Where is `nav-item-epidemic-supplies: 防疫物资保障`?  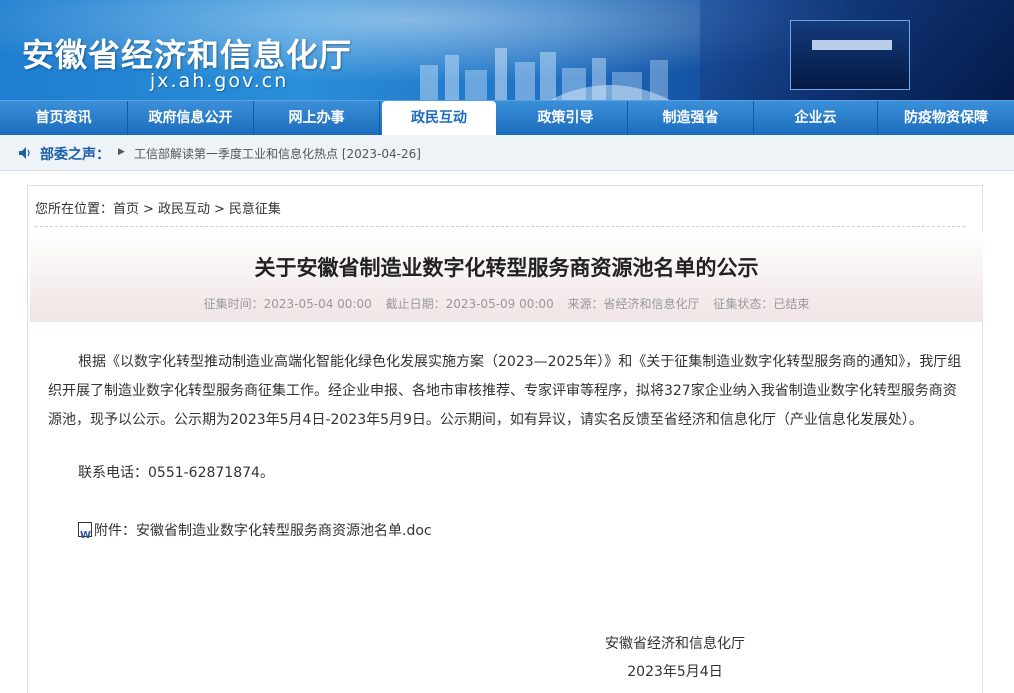 nav-item-epidemic-supplies: 防疫物资保障 is located at coordinates (946, 118).